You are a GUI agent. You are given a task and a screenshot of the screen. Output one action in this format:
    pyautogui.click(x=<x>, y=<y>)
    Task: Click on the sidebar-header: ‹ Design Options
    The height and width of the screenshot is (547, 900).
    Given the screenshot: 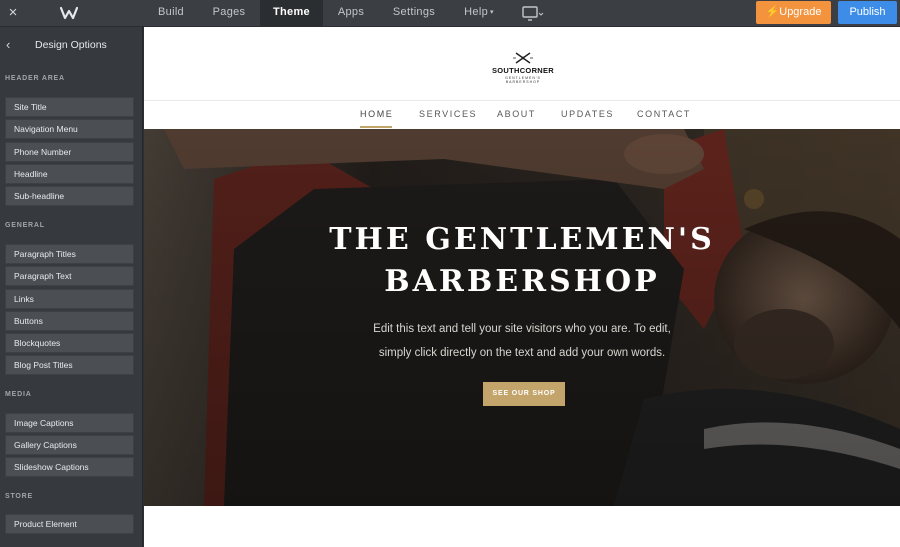 What is the action you would take?
    pyautogui.click(x=71, y=45)
    